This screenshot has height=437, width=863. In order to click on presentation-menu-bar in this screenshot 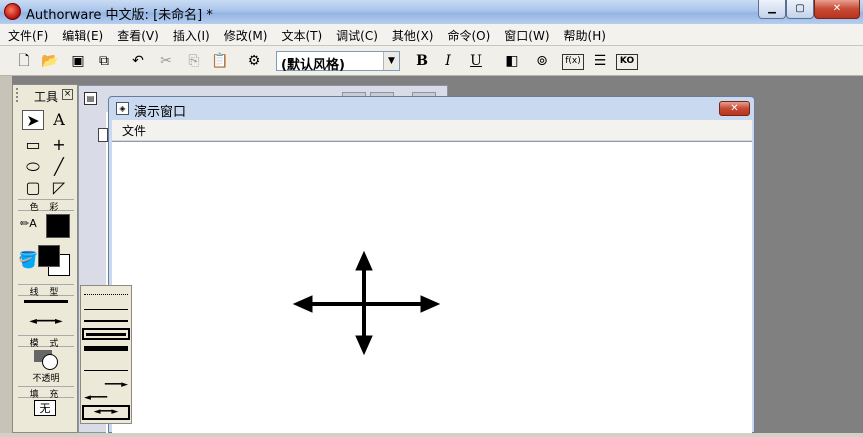, I will do `click(432, 130)`.